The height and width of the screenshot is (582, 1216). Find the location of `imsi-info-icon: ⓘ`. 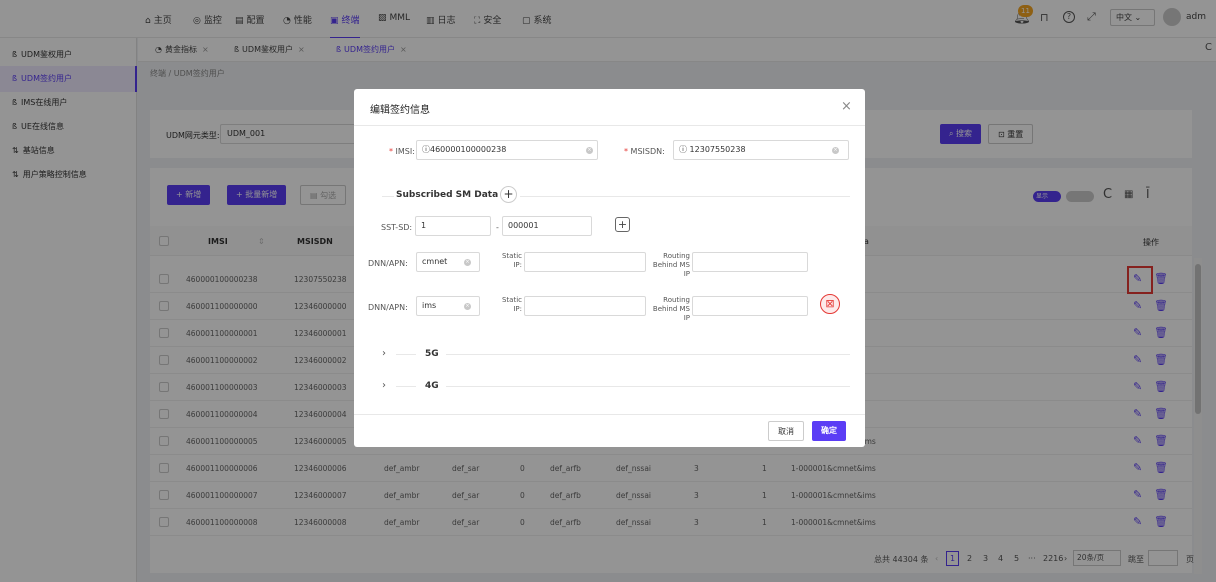

imsi-info-icon: ⓘ is located at coordinates (426, 149).